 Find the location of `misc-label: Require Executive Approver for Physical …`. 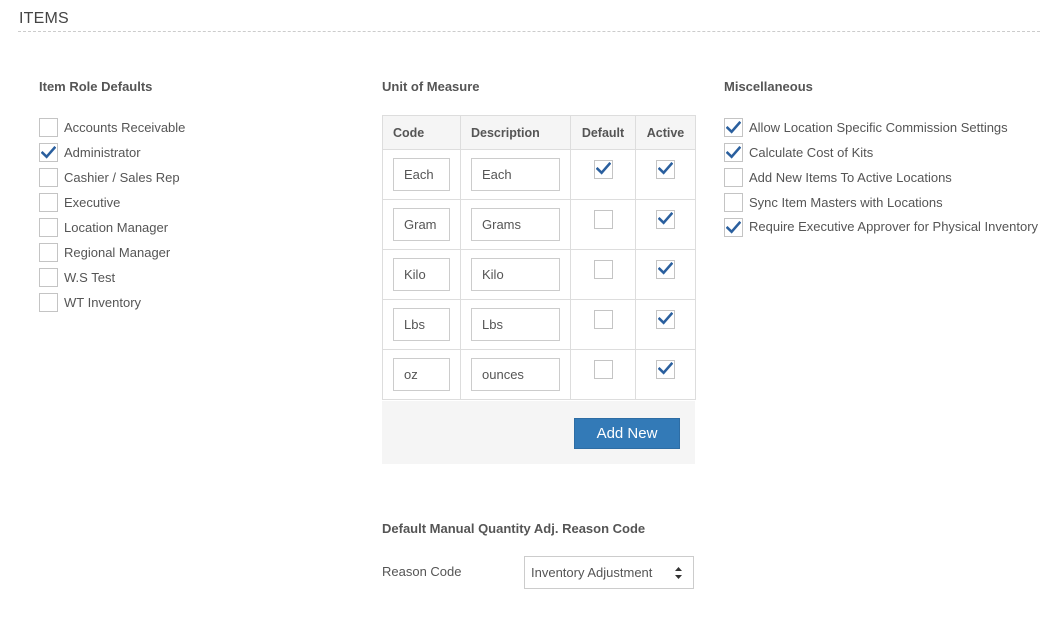

misc-label: Require Executive Approver for Physical … is located at coordinates (894, 226).